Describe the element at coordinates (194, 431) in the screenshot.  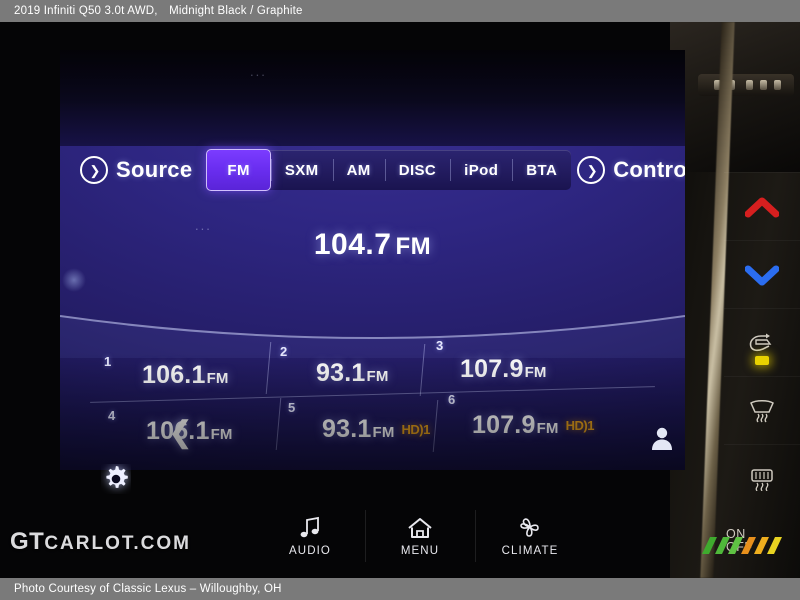
I see `preset-4: 4 106.1FM` at that location.